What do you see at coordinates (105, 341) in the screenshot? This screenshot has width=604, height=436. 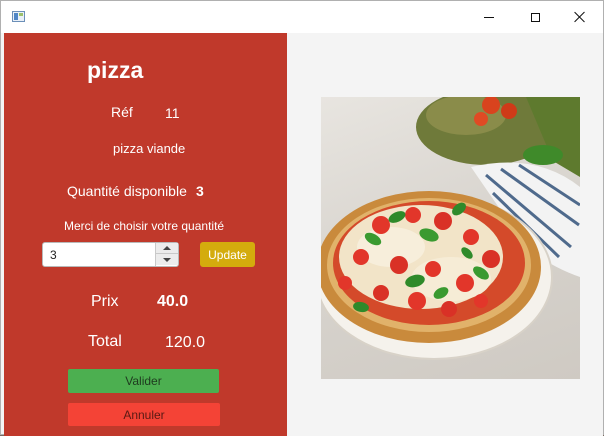 I see `total-label: Total` at bounding box center [105, 341].